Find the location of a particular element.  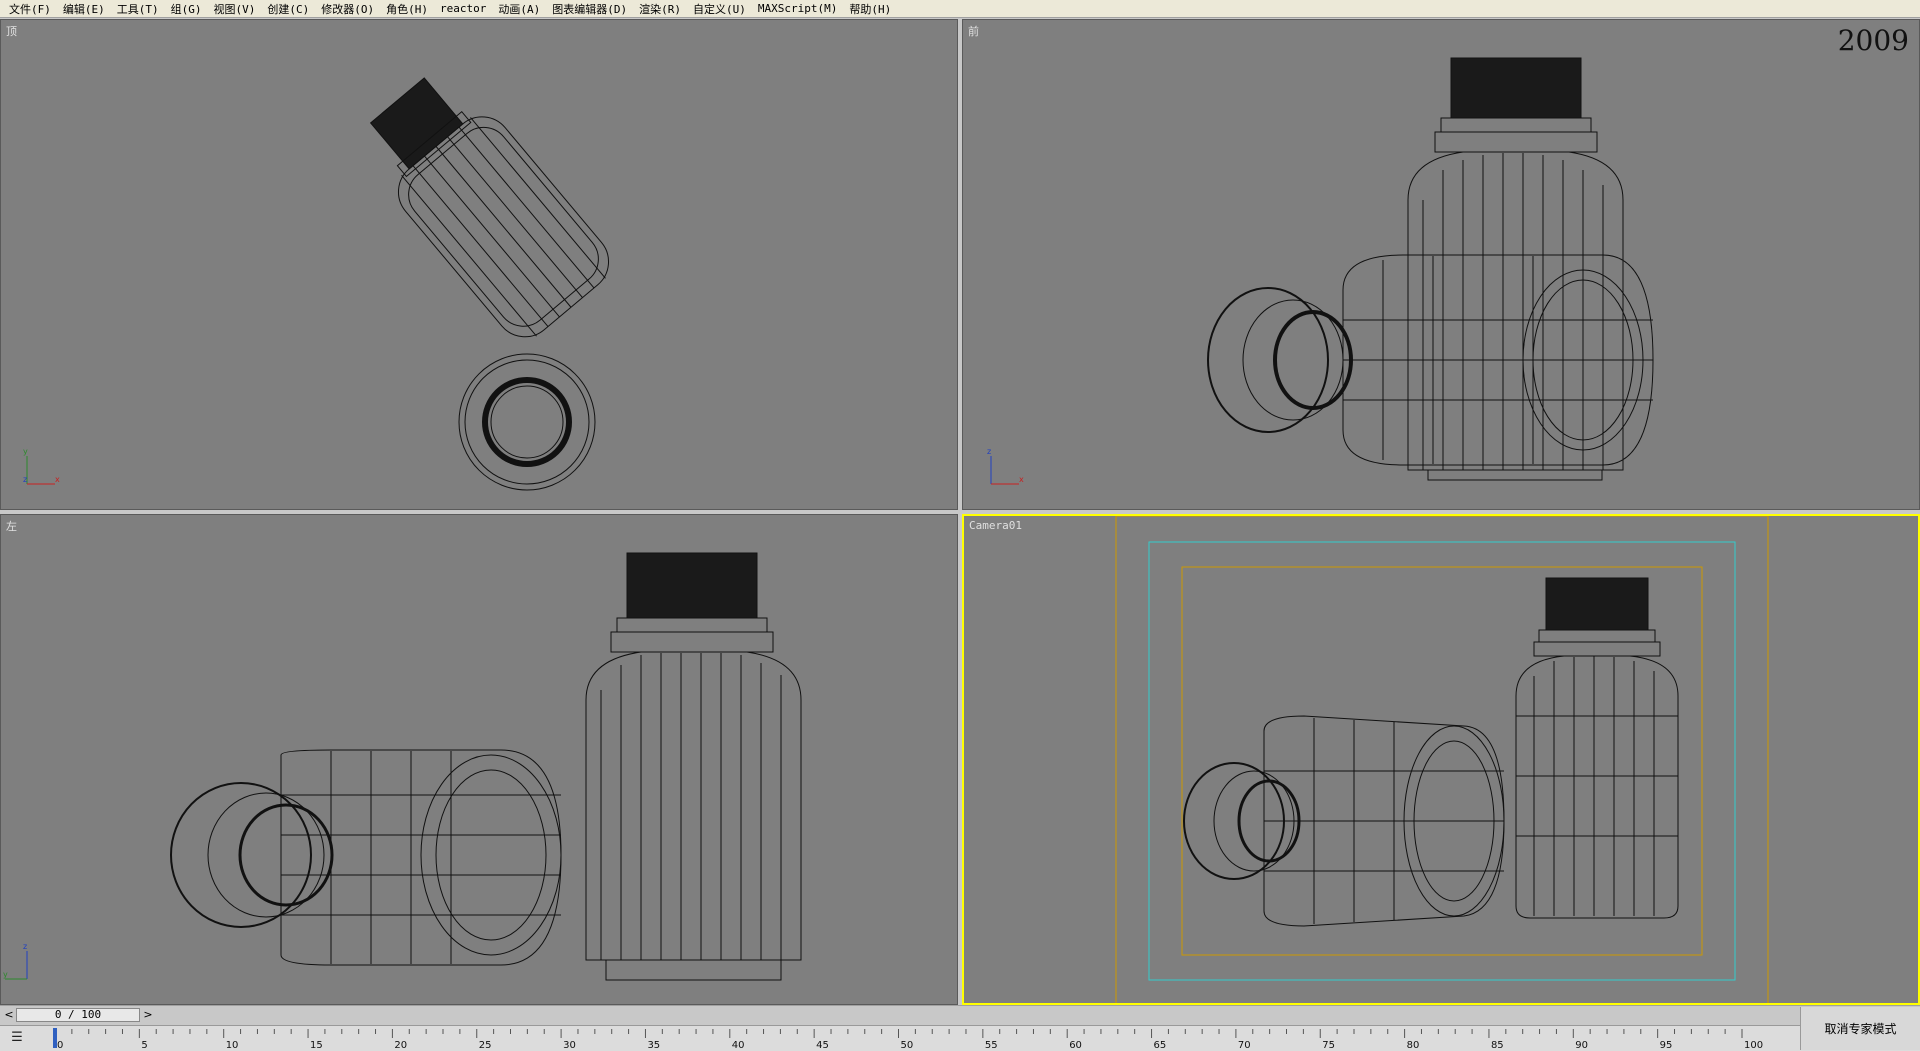

track-tick-label: 90 is located at coordinates (1581, 1045).